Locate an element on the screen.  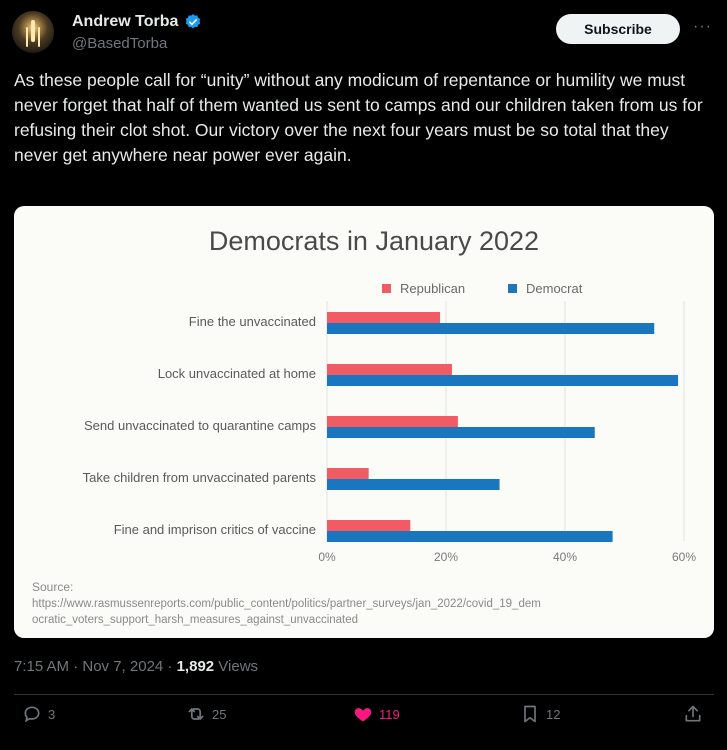
views-count: 1,892 is located at coordinates (195, 666).